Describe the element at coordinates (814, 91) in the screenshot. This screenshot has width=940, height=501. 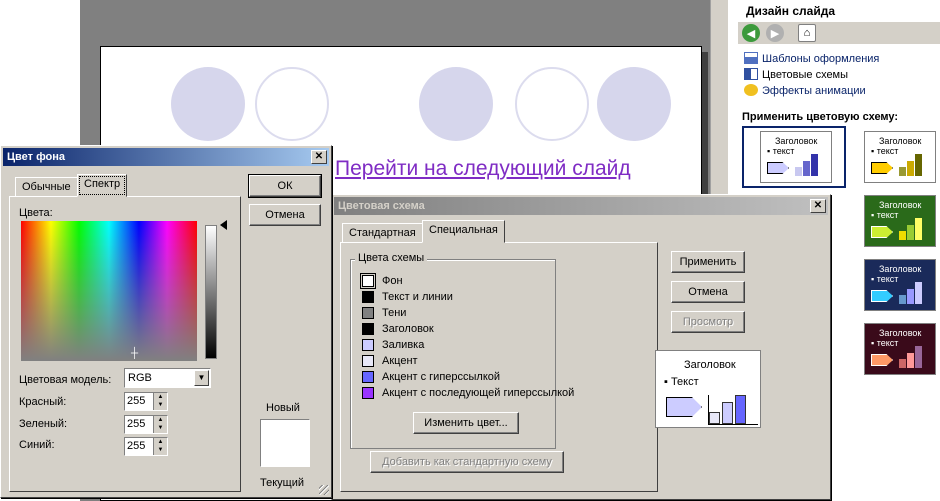
I see `animation-link-label: Эффекты анимации` at that location.